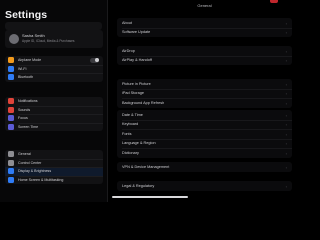  What do you see at coordinates (133, 93) in the screenshot?
I see `detail-row-label: iPad Storage` at bounding box center [133, 93].